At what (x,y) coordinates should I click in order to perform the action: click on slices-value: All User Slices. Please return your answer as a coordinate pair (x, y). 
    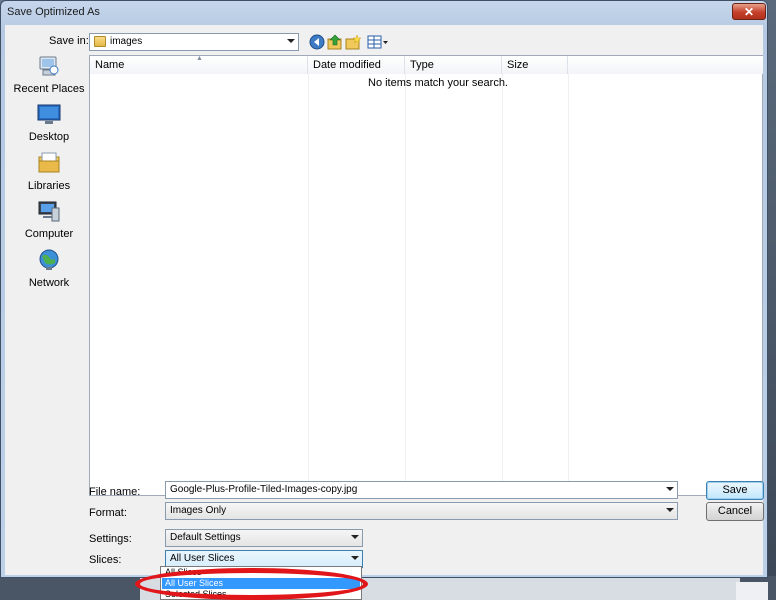
    Looking at the image, I should click on (202, 558).